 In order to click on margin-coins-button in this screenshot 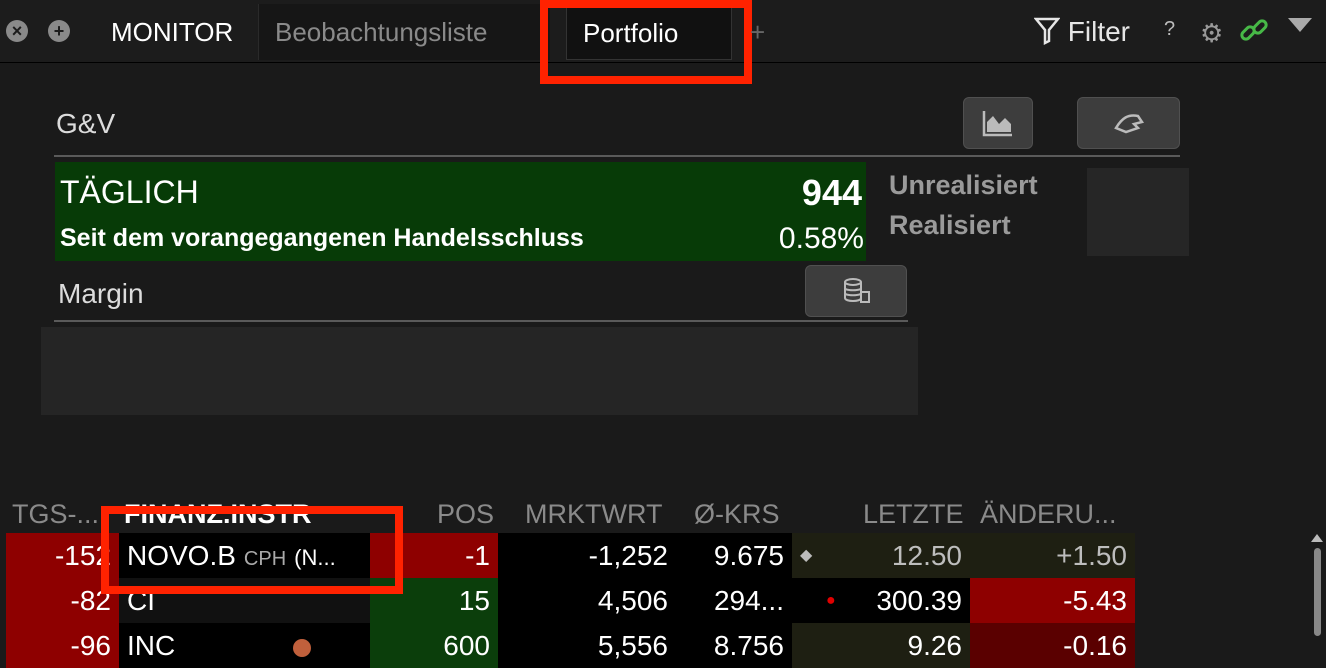, I will do `click(856, 291)`.